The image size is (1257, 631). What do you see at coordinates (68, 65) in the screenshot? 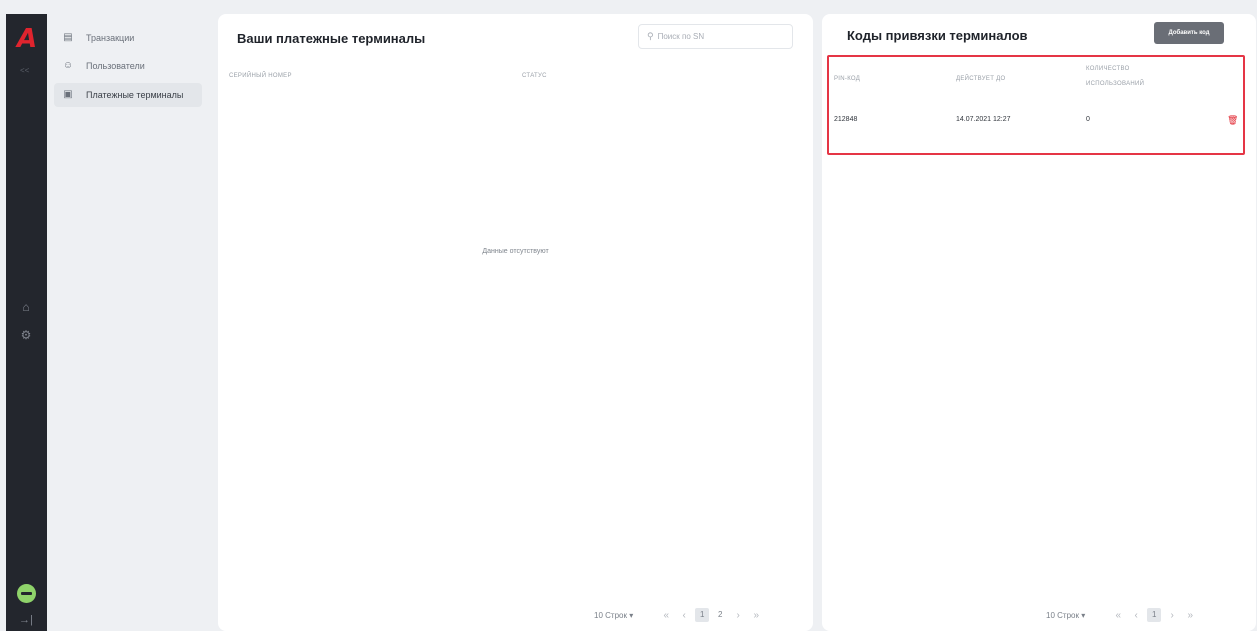
I see `users-icon: ☺` at bounding box center [68, 65].